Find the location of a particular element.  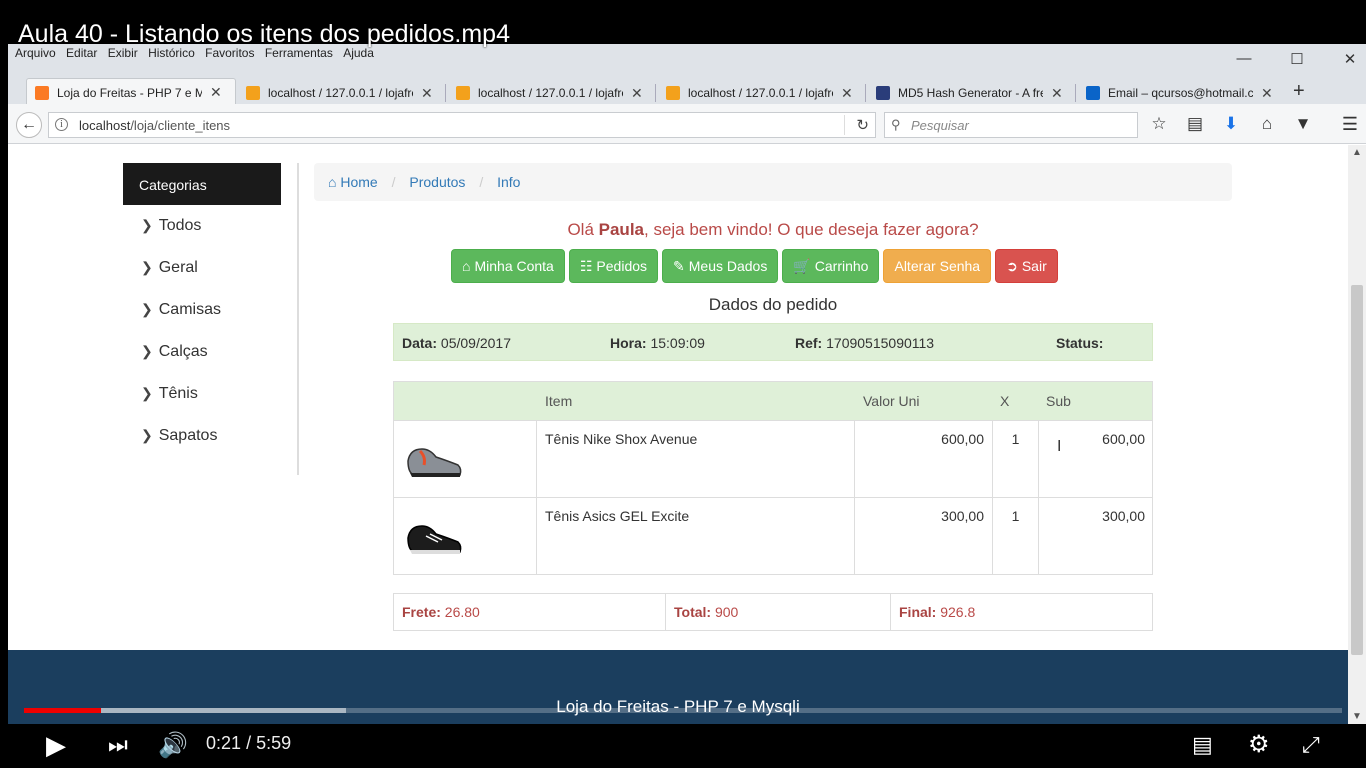

bookmark-star-icon: ☆ is located at coordinates (1159, 124).